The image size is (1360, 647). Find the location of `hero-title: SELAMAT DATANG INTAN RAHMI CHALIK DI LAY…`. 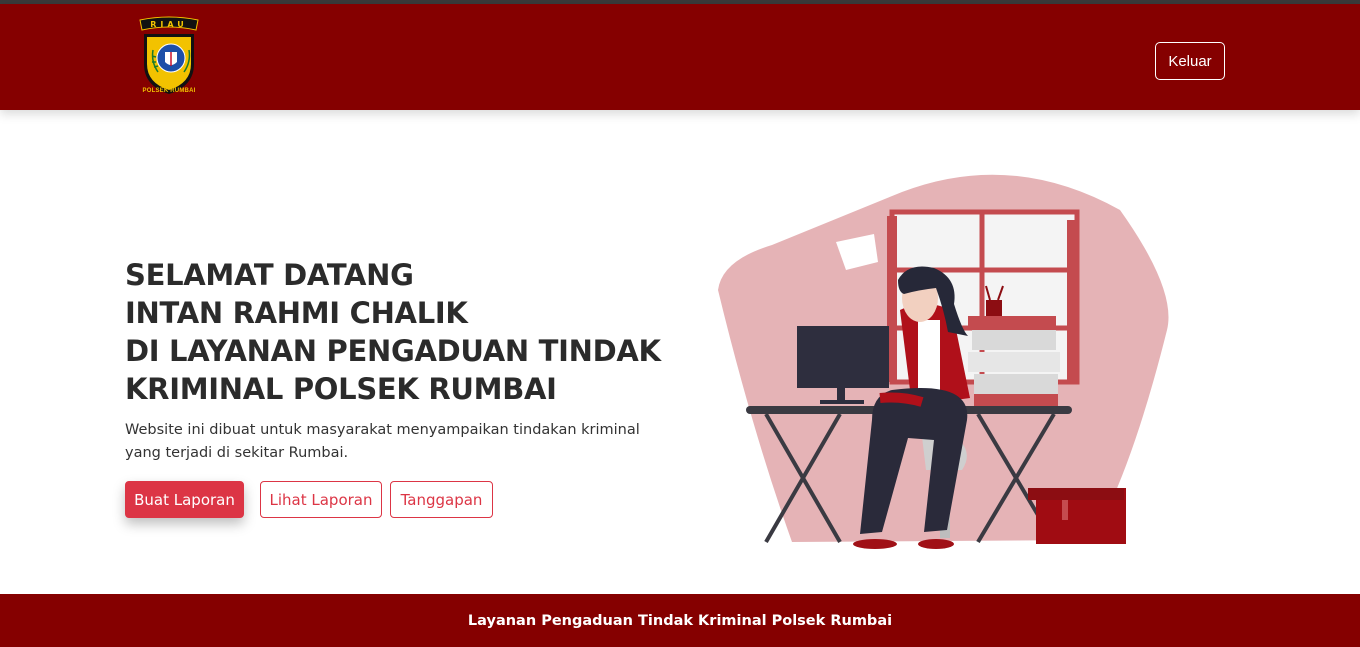

hero-title: SELAMAT DATANG INTAN RAHMI CHALIK DI LAY… is located at coordinates (405, 332).